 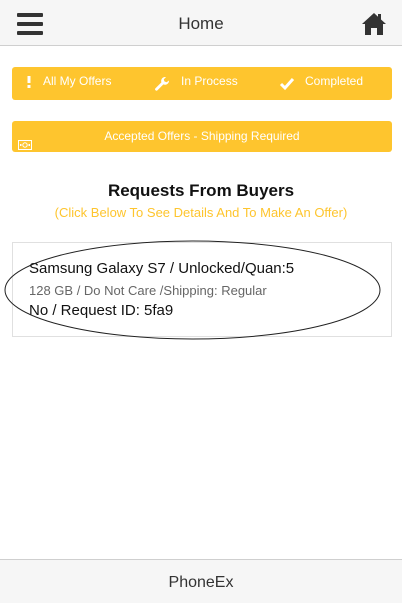 I want to click on nav-label-completed: Completed, so click(x=334, y=81).